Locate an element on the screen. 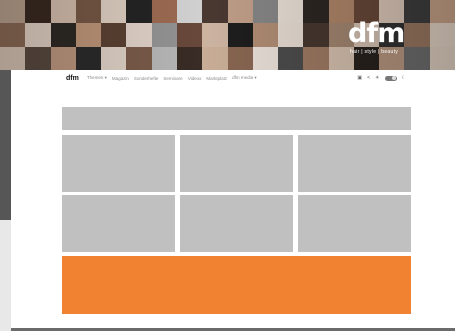  dfm-logo: dfm hair | style | beauty is located at coordinates (378, 40).